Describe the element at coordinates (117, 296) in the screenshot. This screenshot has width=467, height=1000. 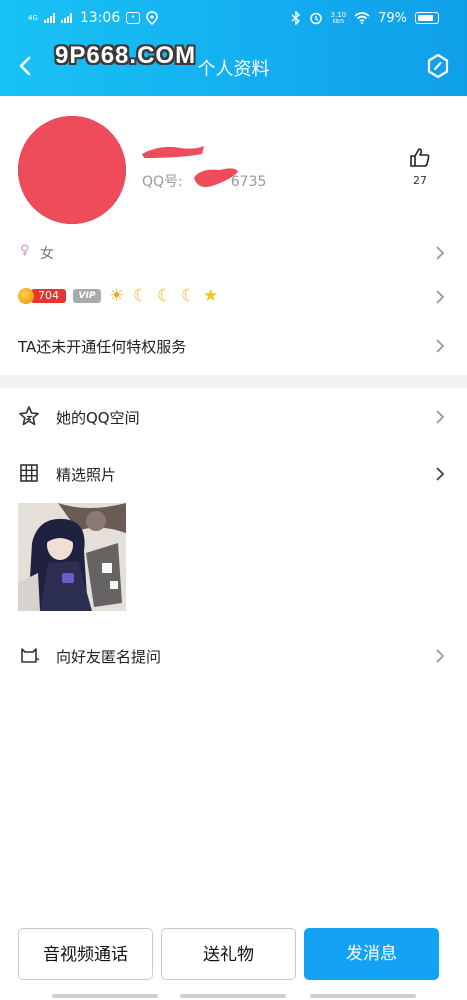
I see `sun-level-icon: ☀` at that location.